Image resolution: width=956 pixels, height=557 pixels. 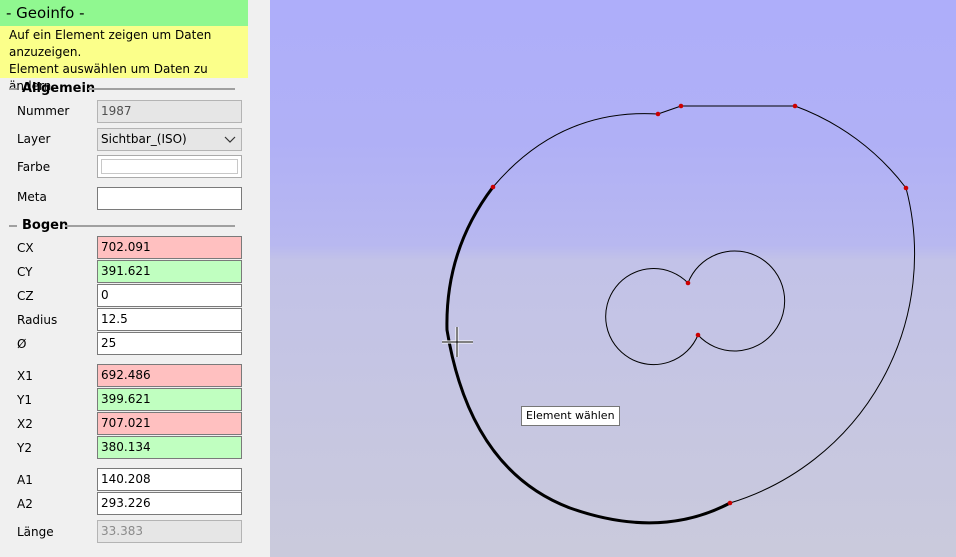 I want to click on section-general: Allgemein, so click(x=122, y=89).